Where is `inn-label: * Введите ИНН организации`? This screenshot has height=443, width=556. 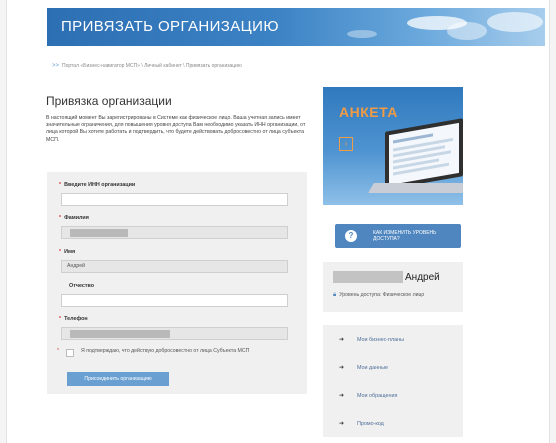
inn-label: * Введите ИНН организации is located at coordinates (97, 185).